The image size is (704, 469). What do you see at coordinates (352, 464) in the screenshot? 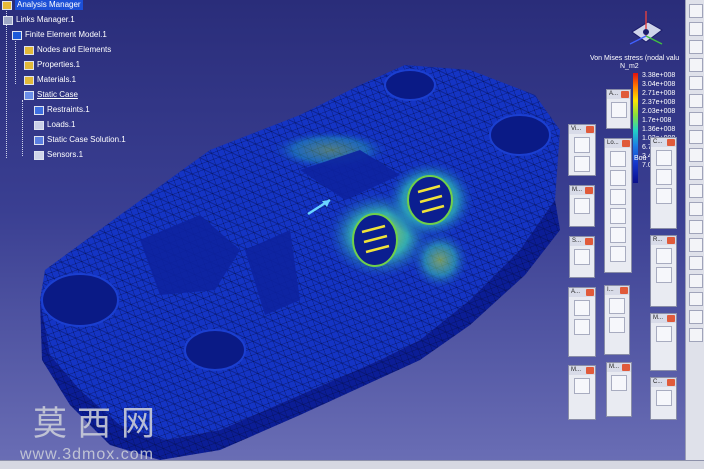
I see `bottom-toolbar` at bounding box center [352, 464].